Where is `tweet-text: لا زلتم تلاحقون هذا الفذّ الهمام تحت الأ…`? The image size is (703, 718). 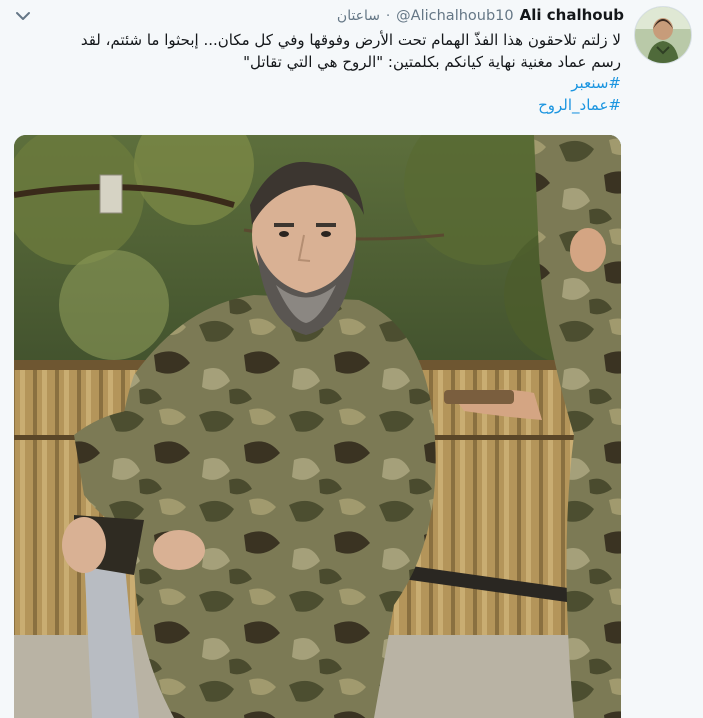 tweet-text: لا زلتم تلاحقون هذا الفذّ الهمام تحت الأ… is located at coordinates (321, 73).